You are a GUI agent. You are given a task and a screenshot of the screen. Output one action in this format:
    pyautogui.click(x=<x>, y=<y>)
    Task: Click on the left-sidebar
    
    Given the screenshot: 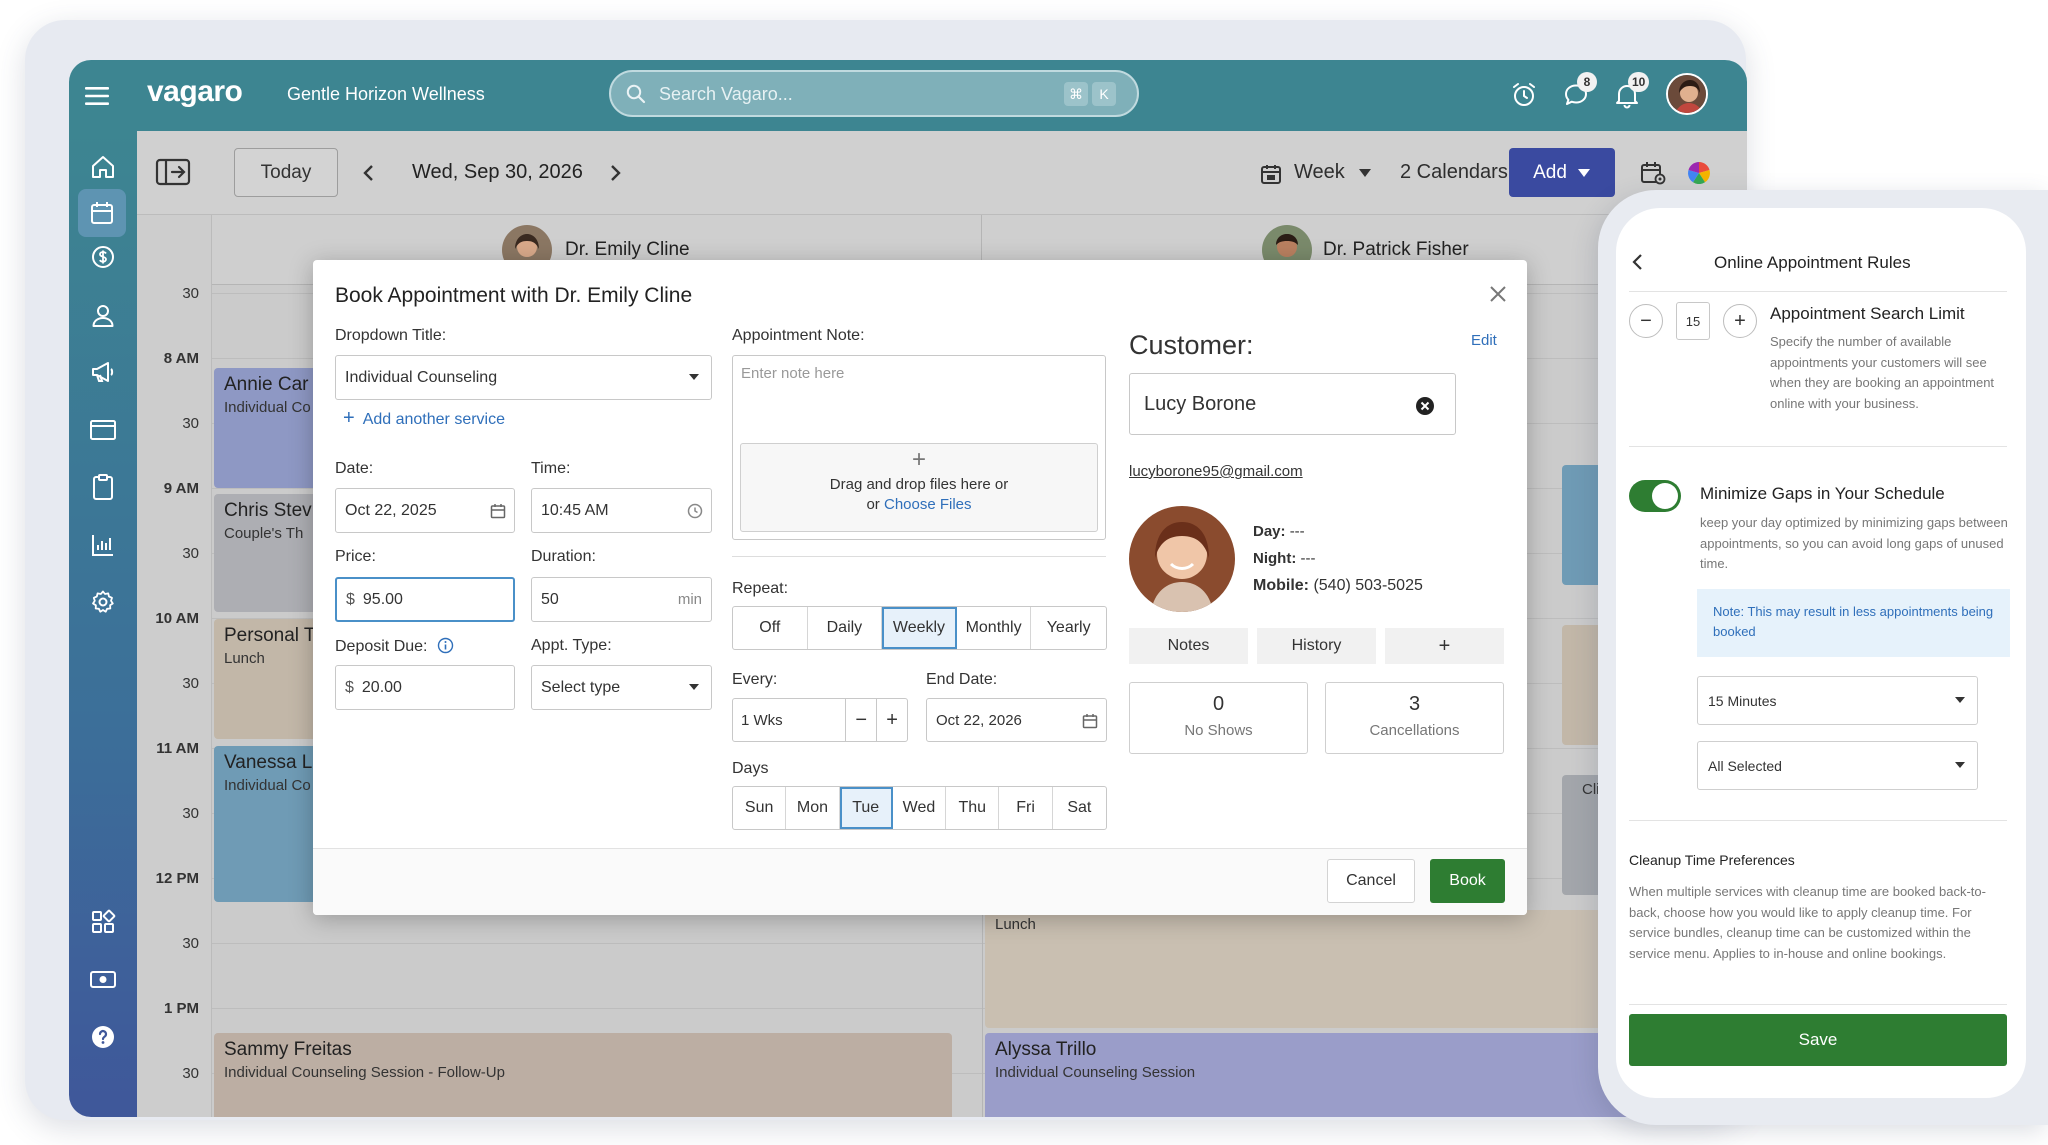 What is the action you would take?
    pyautogui.click(x=103, y=624)
    